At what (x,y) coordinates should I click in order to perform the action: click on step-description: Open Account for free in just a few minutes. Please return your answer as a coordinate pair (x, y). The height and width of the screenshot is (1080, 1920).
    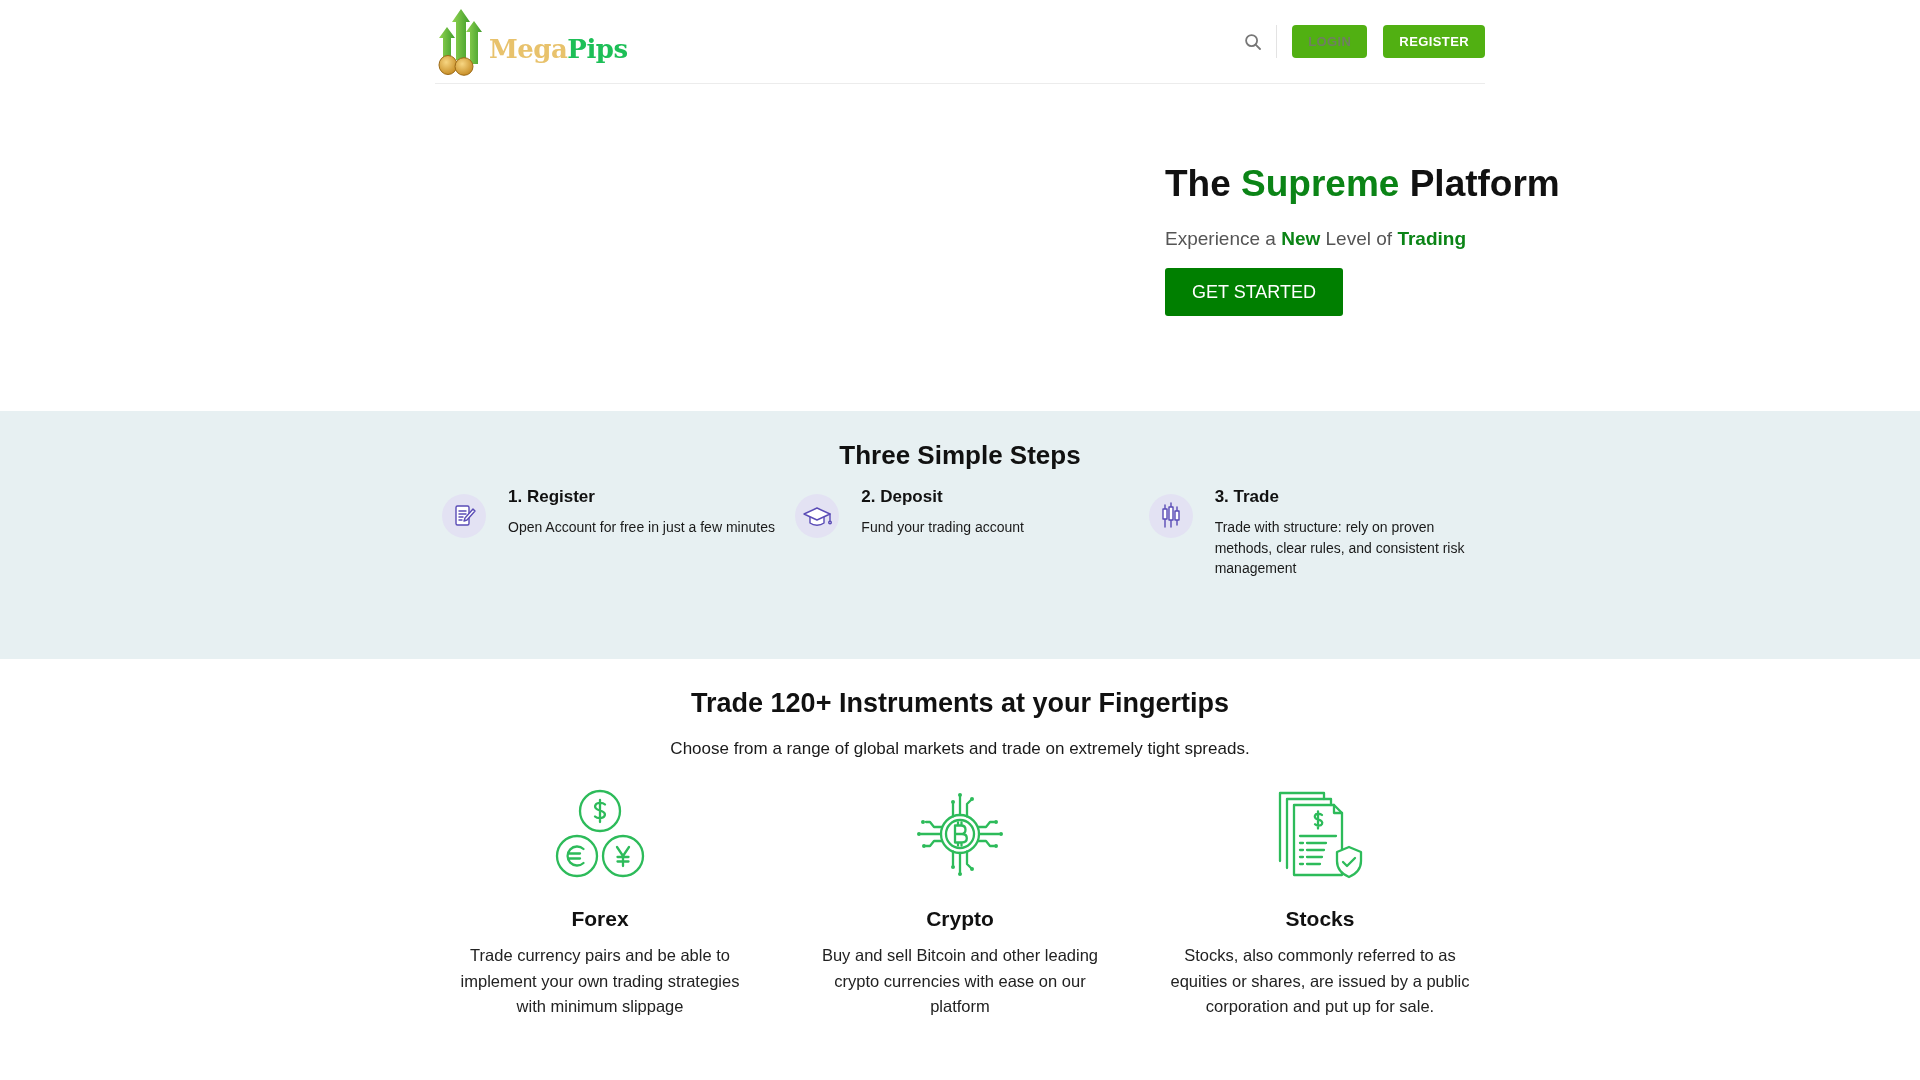
    Looking at the image, I should click on (641, 527).